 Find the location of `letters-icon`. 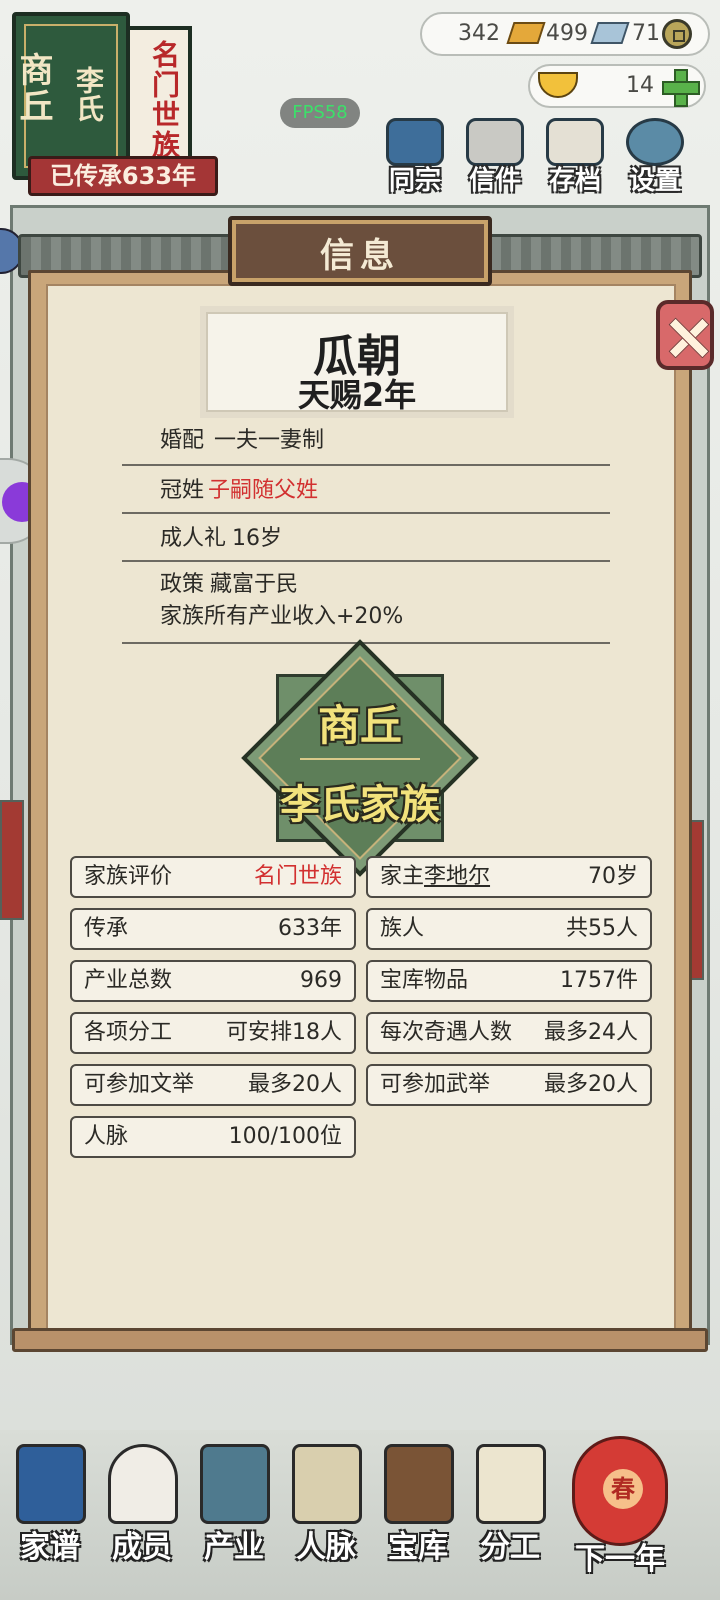

letters-icon is located at coordinates (495, 142).